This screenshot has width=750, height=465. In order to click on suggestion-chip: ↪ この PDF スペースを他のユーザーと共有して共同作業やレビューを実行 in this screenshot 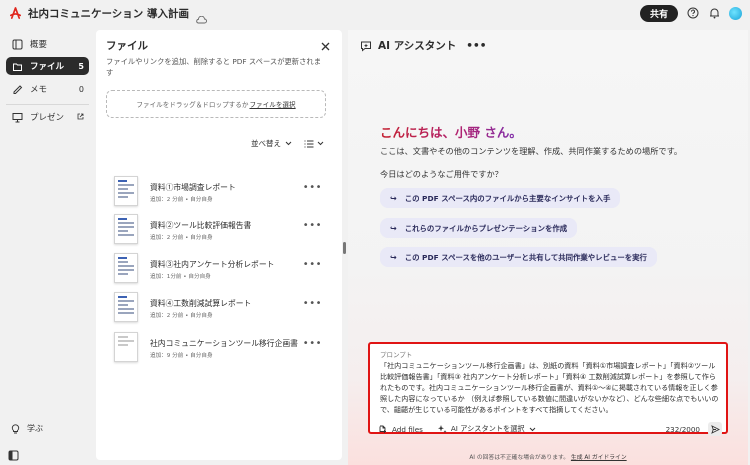, I will do `click(518, 257)`.